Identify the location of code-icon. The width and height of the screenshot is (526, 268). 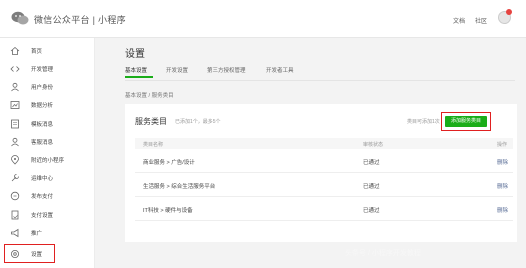
(15, 69).